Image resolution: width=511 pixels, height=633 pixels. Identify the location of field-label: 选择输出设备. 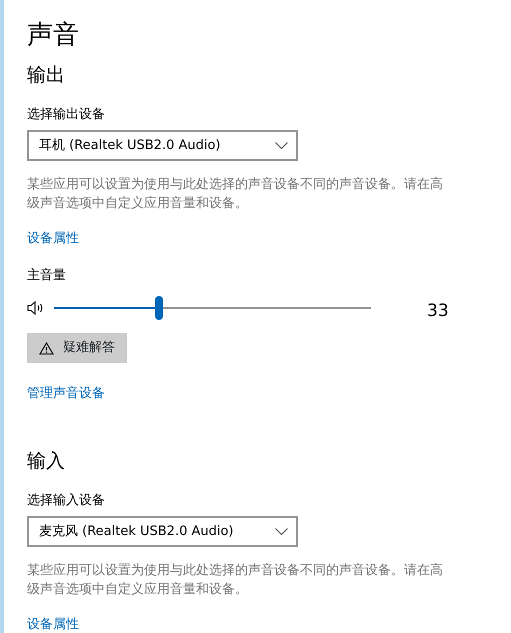
(66, 115).